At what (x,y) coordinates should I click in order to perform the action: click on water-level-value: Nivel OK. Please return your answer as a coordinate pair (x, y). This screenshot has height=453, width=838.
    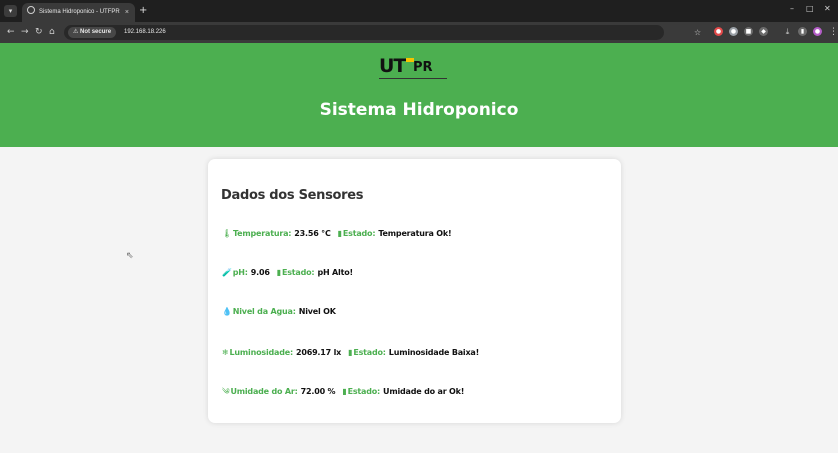
    Looking at the image, I should click on (317, 311).